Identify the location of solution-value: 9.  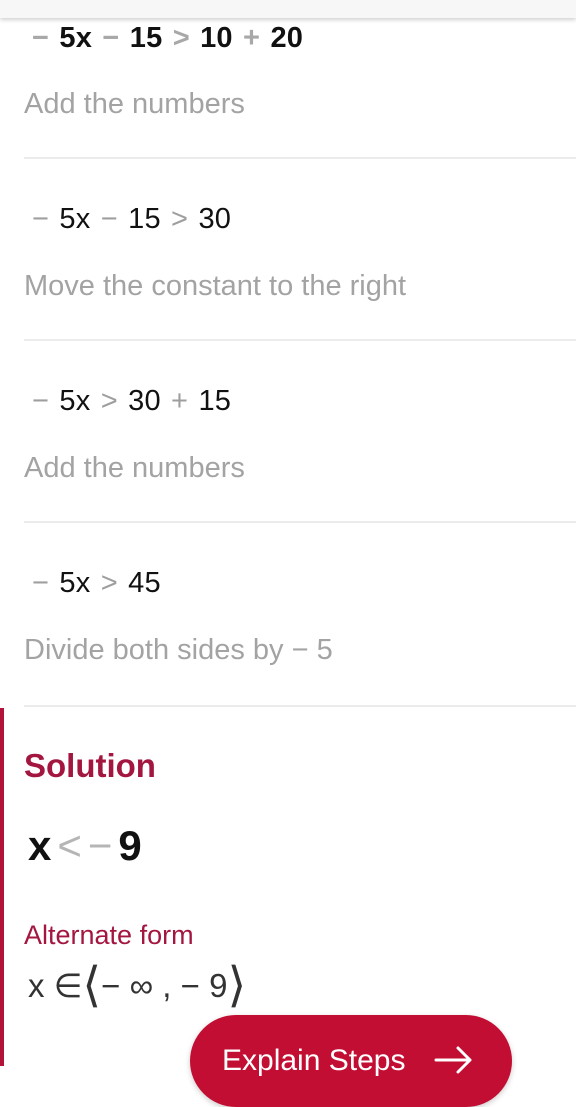
(130, 845).